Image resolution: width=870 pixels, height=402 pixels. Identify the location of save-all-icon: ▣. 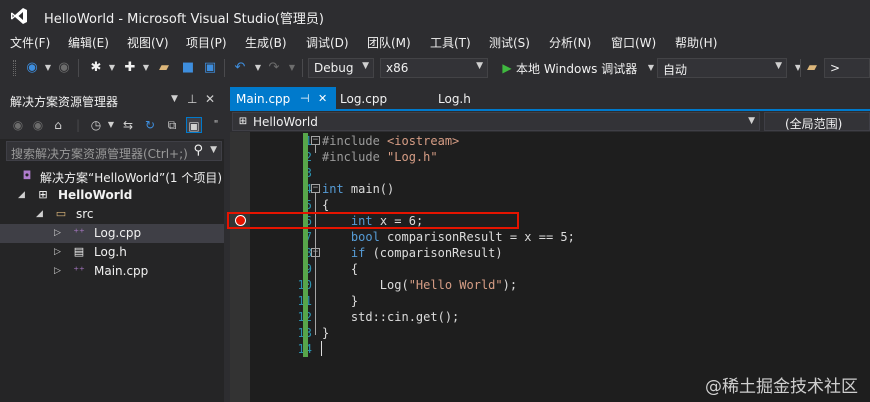
(210, 68).